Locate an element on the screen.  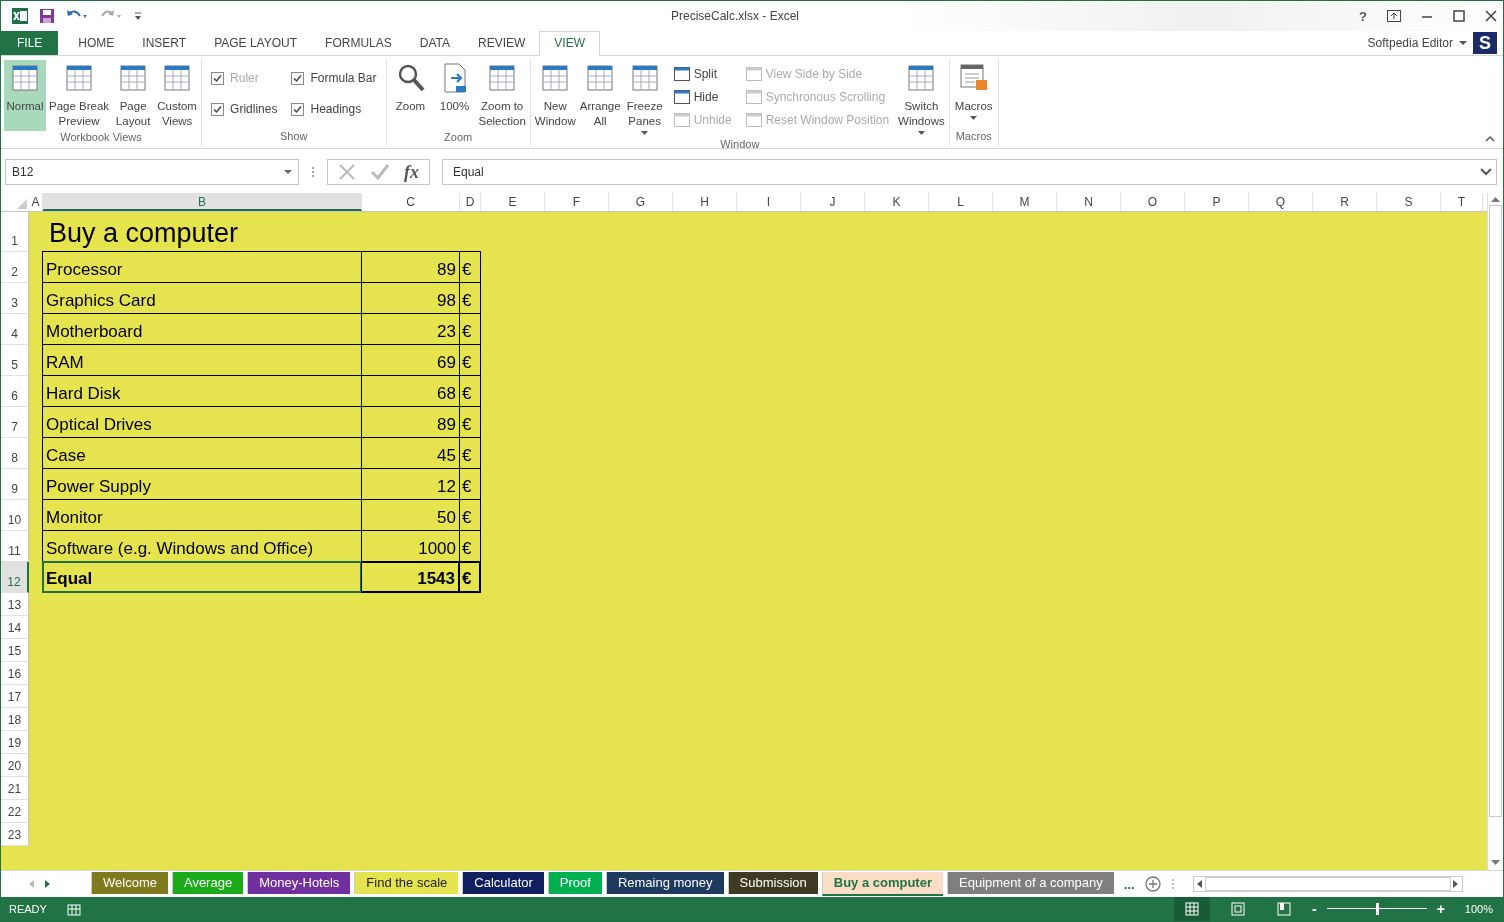
name-box: B12 is located at coordinates (152, 172).